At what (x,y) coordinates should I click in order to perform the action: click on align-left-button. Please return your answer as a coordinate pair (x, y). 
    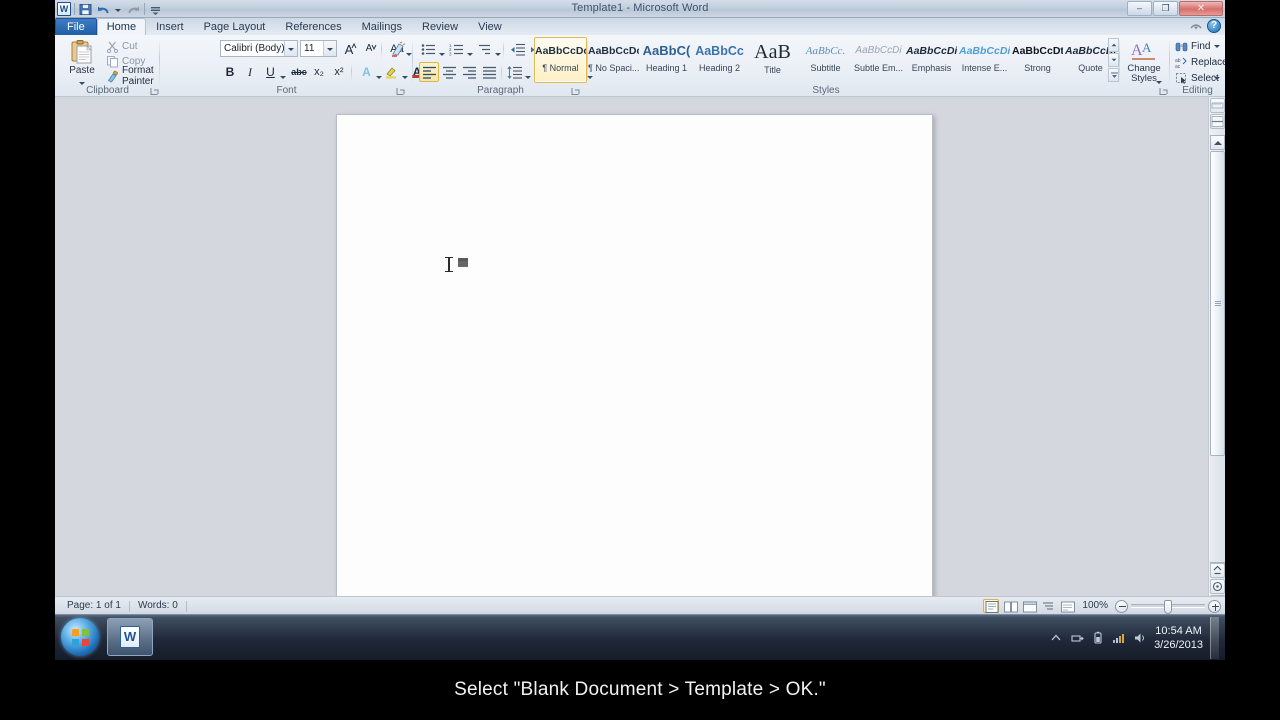
    Looking at the image, I should click on (429, 72).